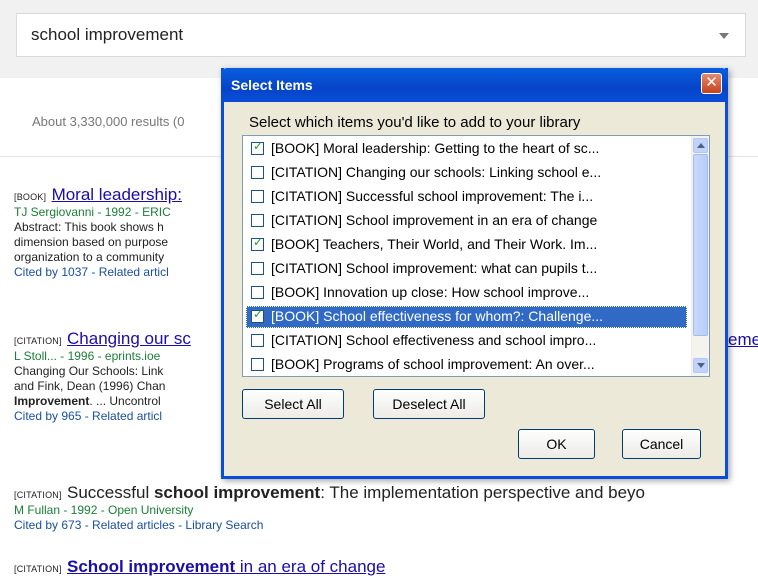  Describe the element at coordinates (556, 444) in the screenshot. I see `ok-button: OK` at that location.